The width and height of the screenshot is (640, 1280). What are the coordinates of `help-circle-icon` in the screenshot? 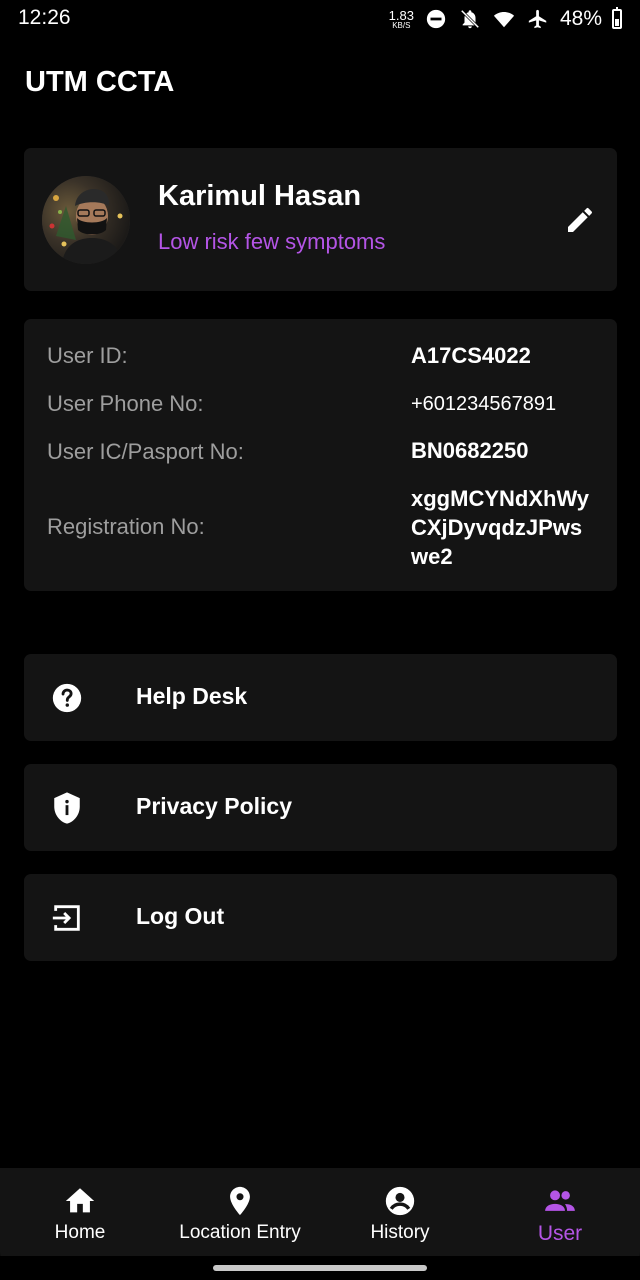 It's located at (67, 698).